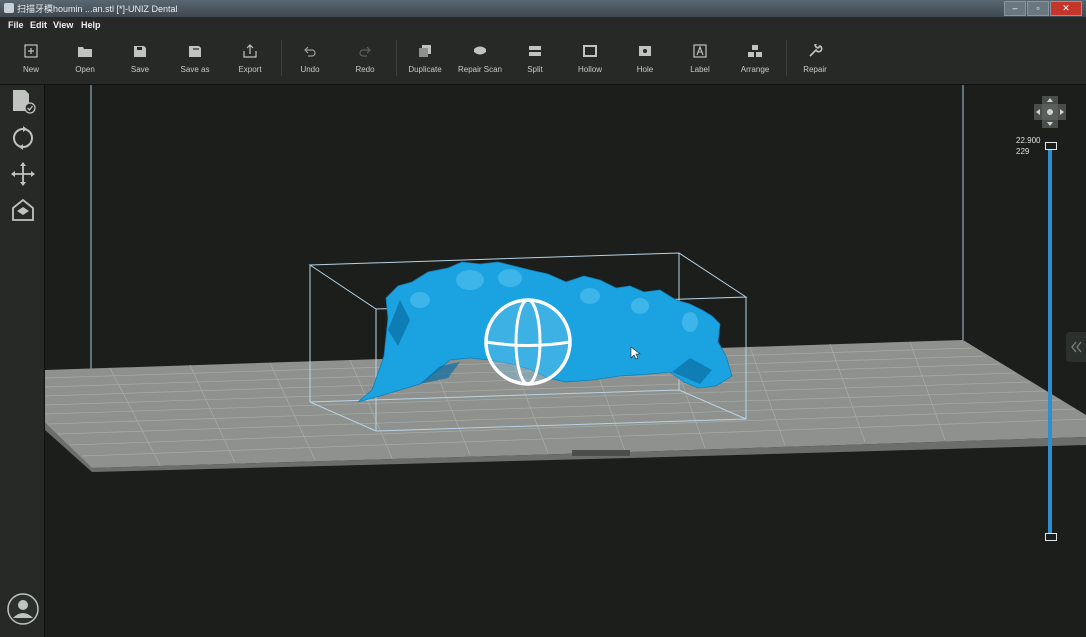 The height and width of the screenshot is (637, 1086). I want to click on menu-edit: Edit, so click(38, 25).